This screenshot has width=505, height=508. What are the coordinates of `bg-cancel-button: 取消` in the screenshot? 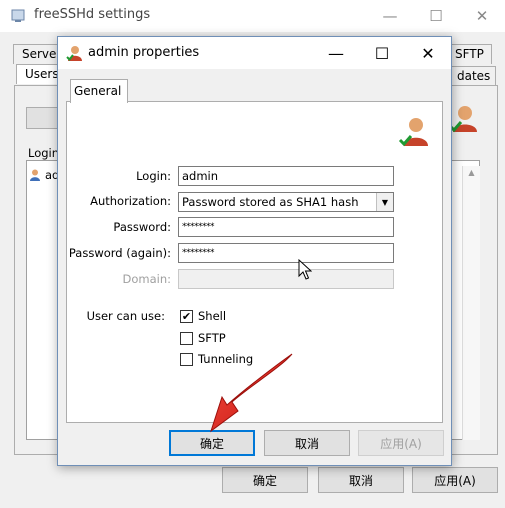 It's located at (361, 480).